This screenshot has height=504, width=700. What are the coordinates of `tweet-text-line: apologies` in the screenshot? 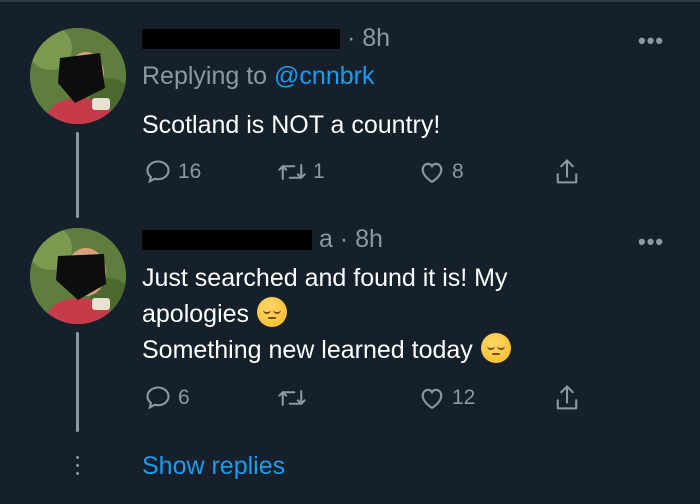 It's located at (326, 314).